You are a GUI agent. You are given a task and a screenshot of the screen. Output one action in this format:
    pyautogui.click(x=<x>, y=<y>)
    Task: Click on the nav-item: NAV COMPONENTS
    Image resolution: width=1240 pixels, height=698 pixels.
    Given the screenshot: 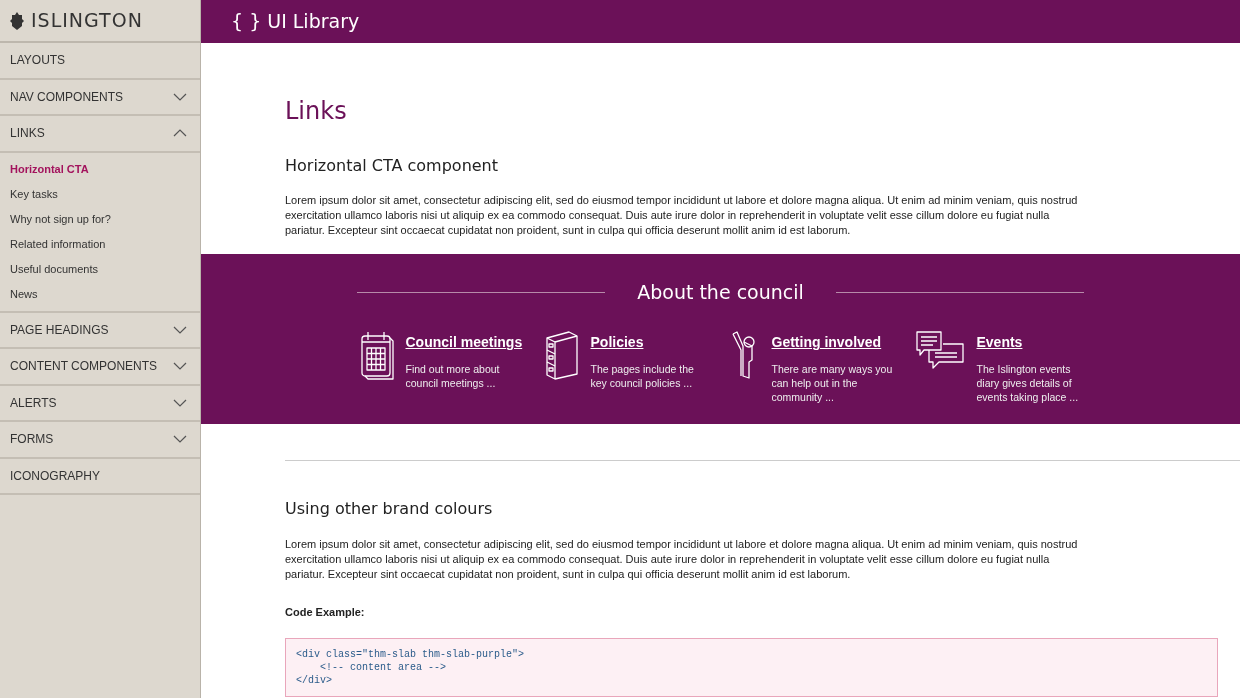 What is the action you would take?
    pyautogui.click(x=100, y=97)
    